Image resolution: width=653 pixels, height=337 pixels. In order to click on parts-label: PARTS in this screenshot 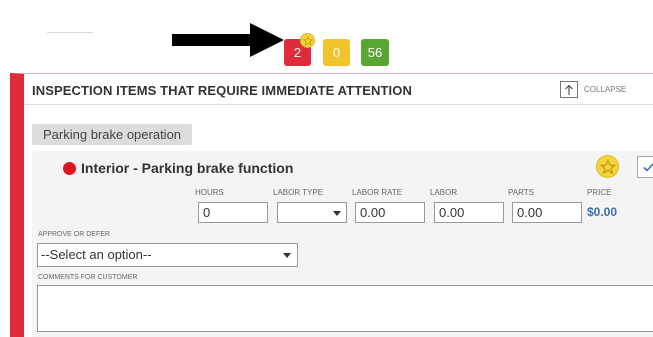, I will do `click(521, 192)`.